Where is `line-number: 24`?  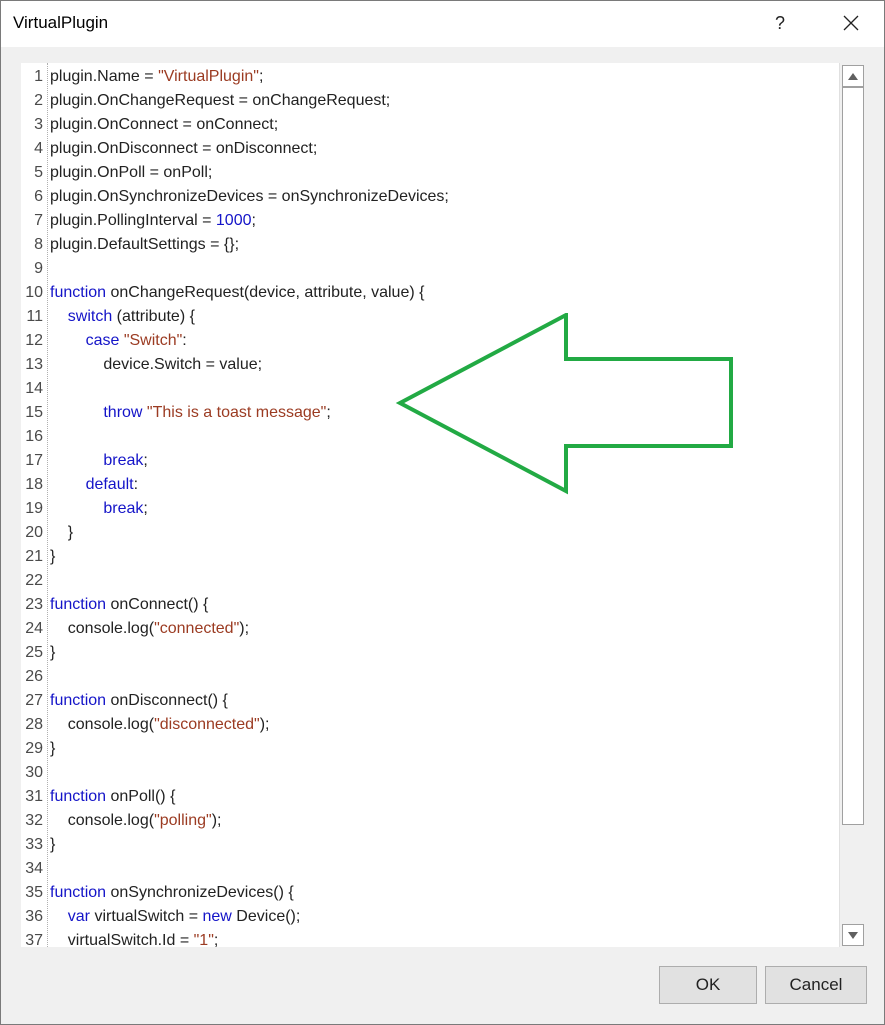 line-number: 24 is located at coordinates (34, 628).